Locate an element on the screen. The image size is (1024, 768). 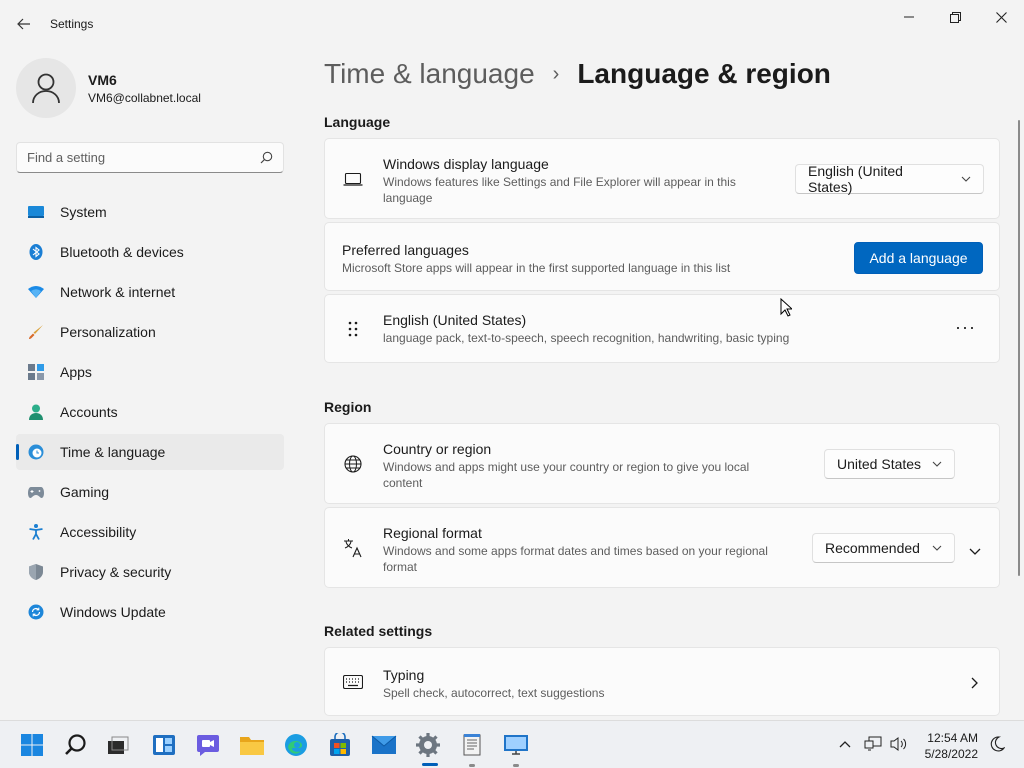
sidebar-item-bluetooth: Bluetooth & devices is located at coordinates (150, 252).